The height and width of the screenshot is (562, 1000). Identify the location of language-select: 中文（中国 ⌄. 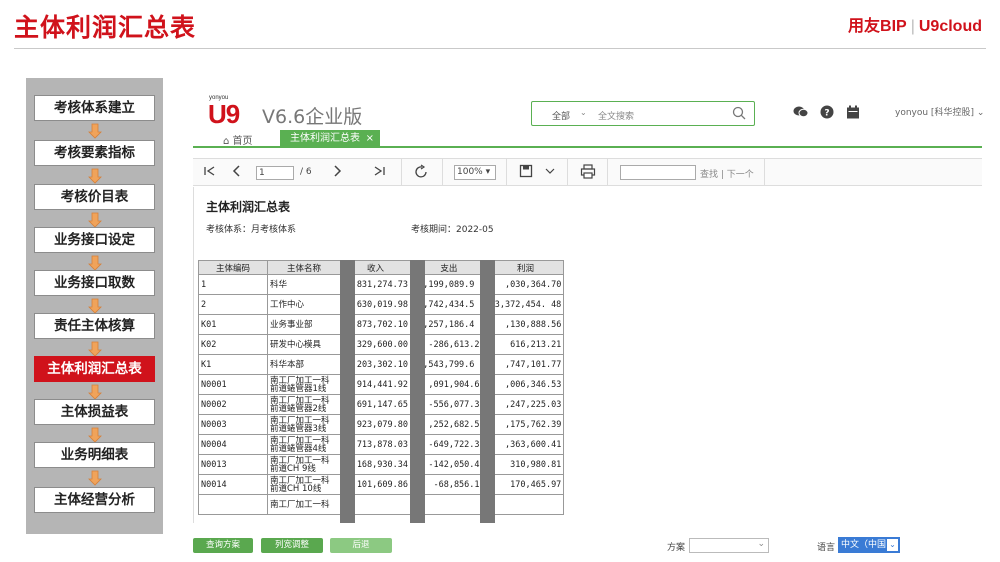
(869, 545).